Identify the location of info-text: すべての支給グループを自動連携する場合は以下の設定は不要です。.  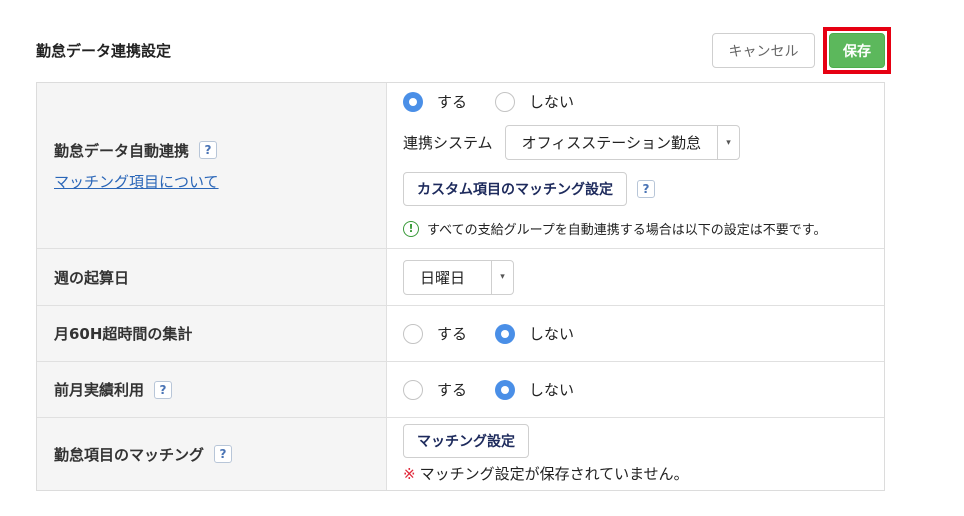
(627, 230).